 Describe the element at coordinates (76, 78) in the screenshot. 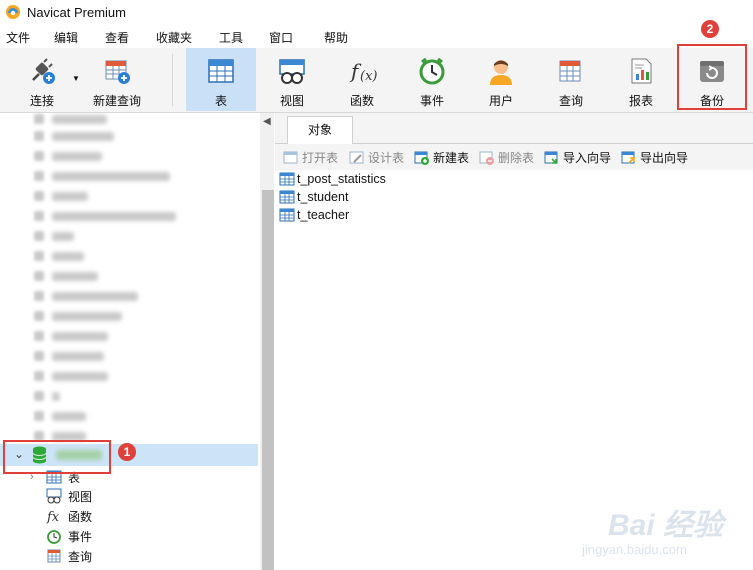

I see `connect-dropdown-icon: ▼` at that location.